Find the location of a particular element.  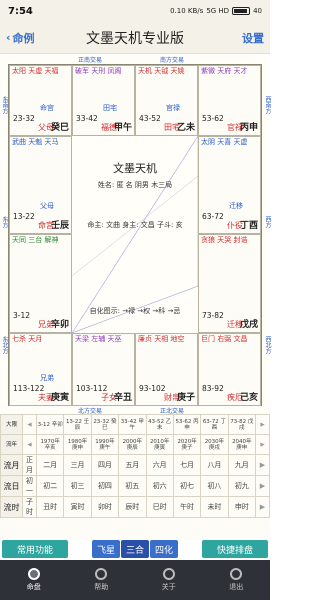

direction-label: 西南方 is located at coordinates (267, 105).